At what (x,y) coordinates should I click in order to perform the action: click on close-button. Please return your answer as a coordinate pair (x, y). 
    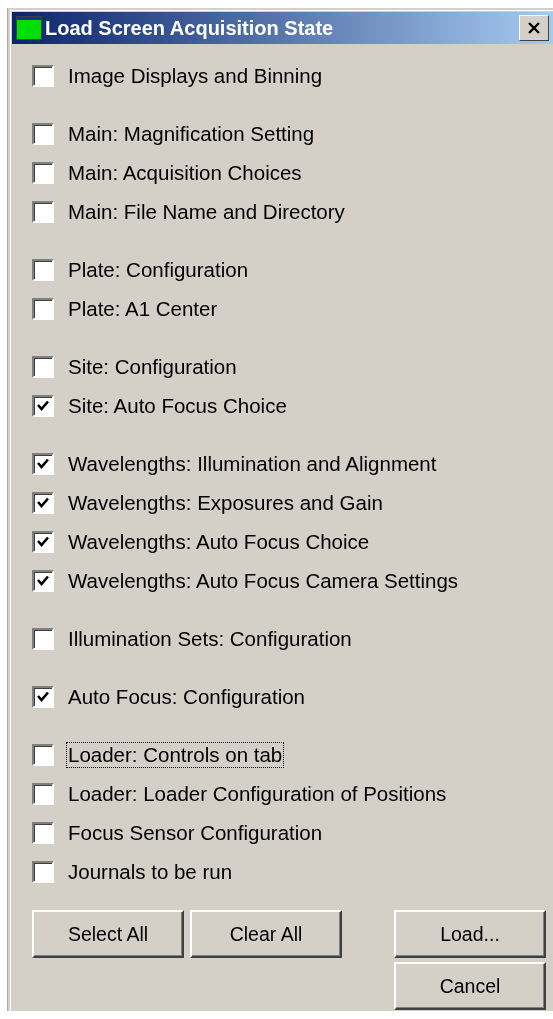
    Looking at the image, I should click on (534, 28).